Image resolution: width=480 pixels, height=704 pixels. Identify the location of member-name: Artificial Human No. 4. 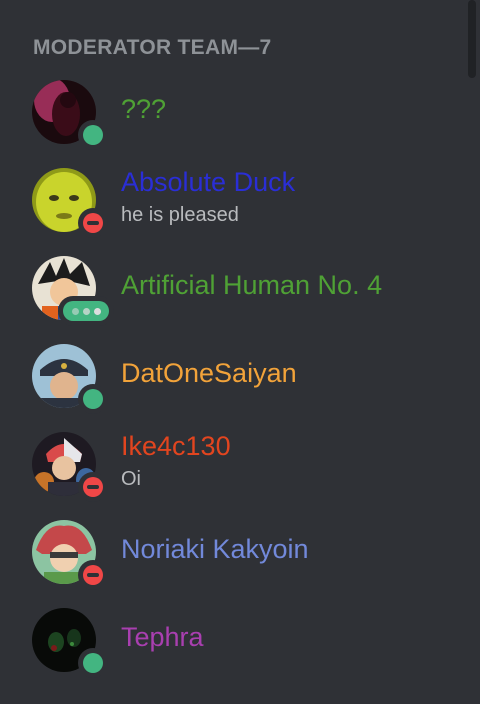
(252, 285).